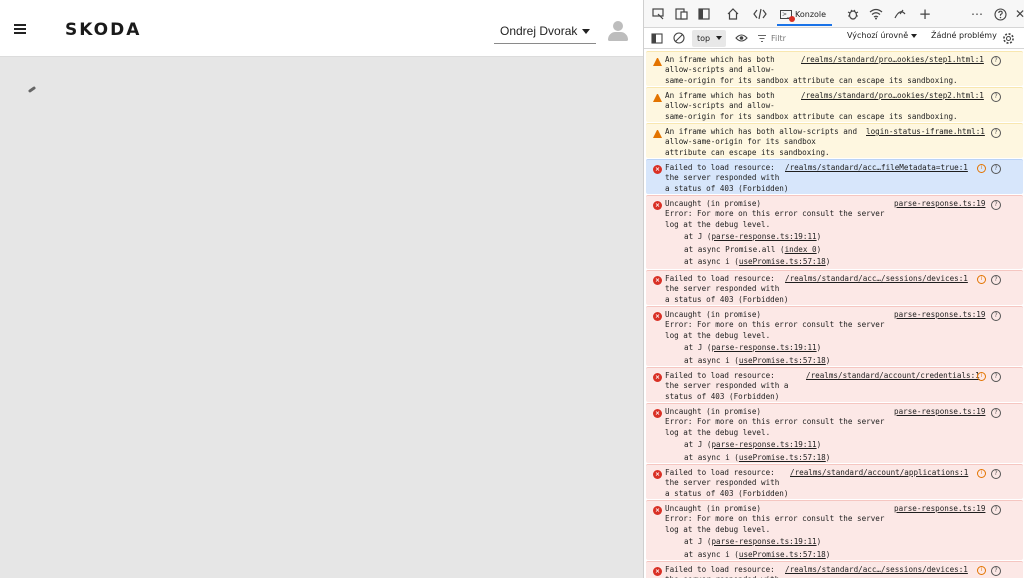  What do you see at coordinates (801, 249) in the screenshot?
I see `stack-trace-link: index 0` at bounding box center [801, 249].